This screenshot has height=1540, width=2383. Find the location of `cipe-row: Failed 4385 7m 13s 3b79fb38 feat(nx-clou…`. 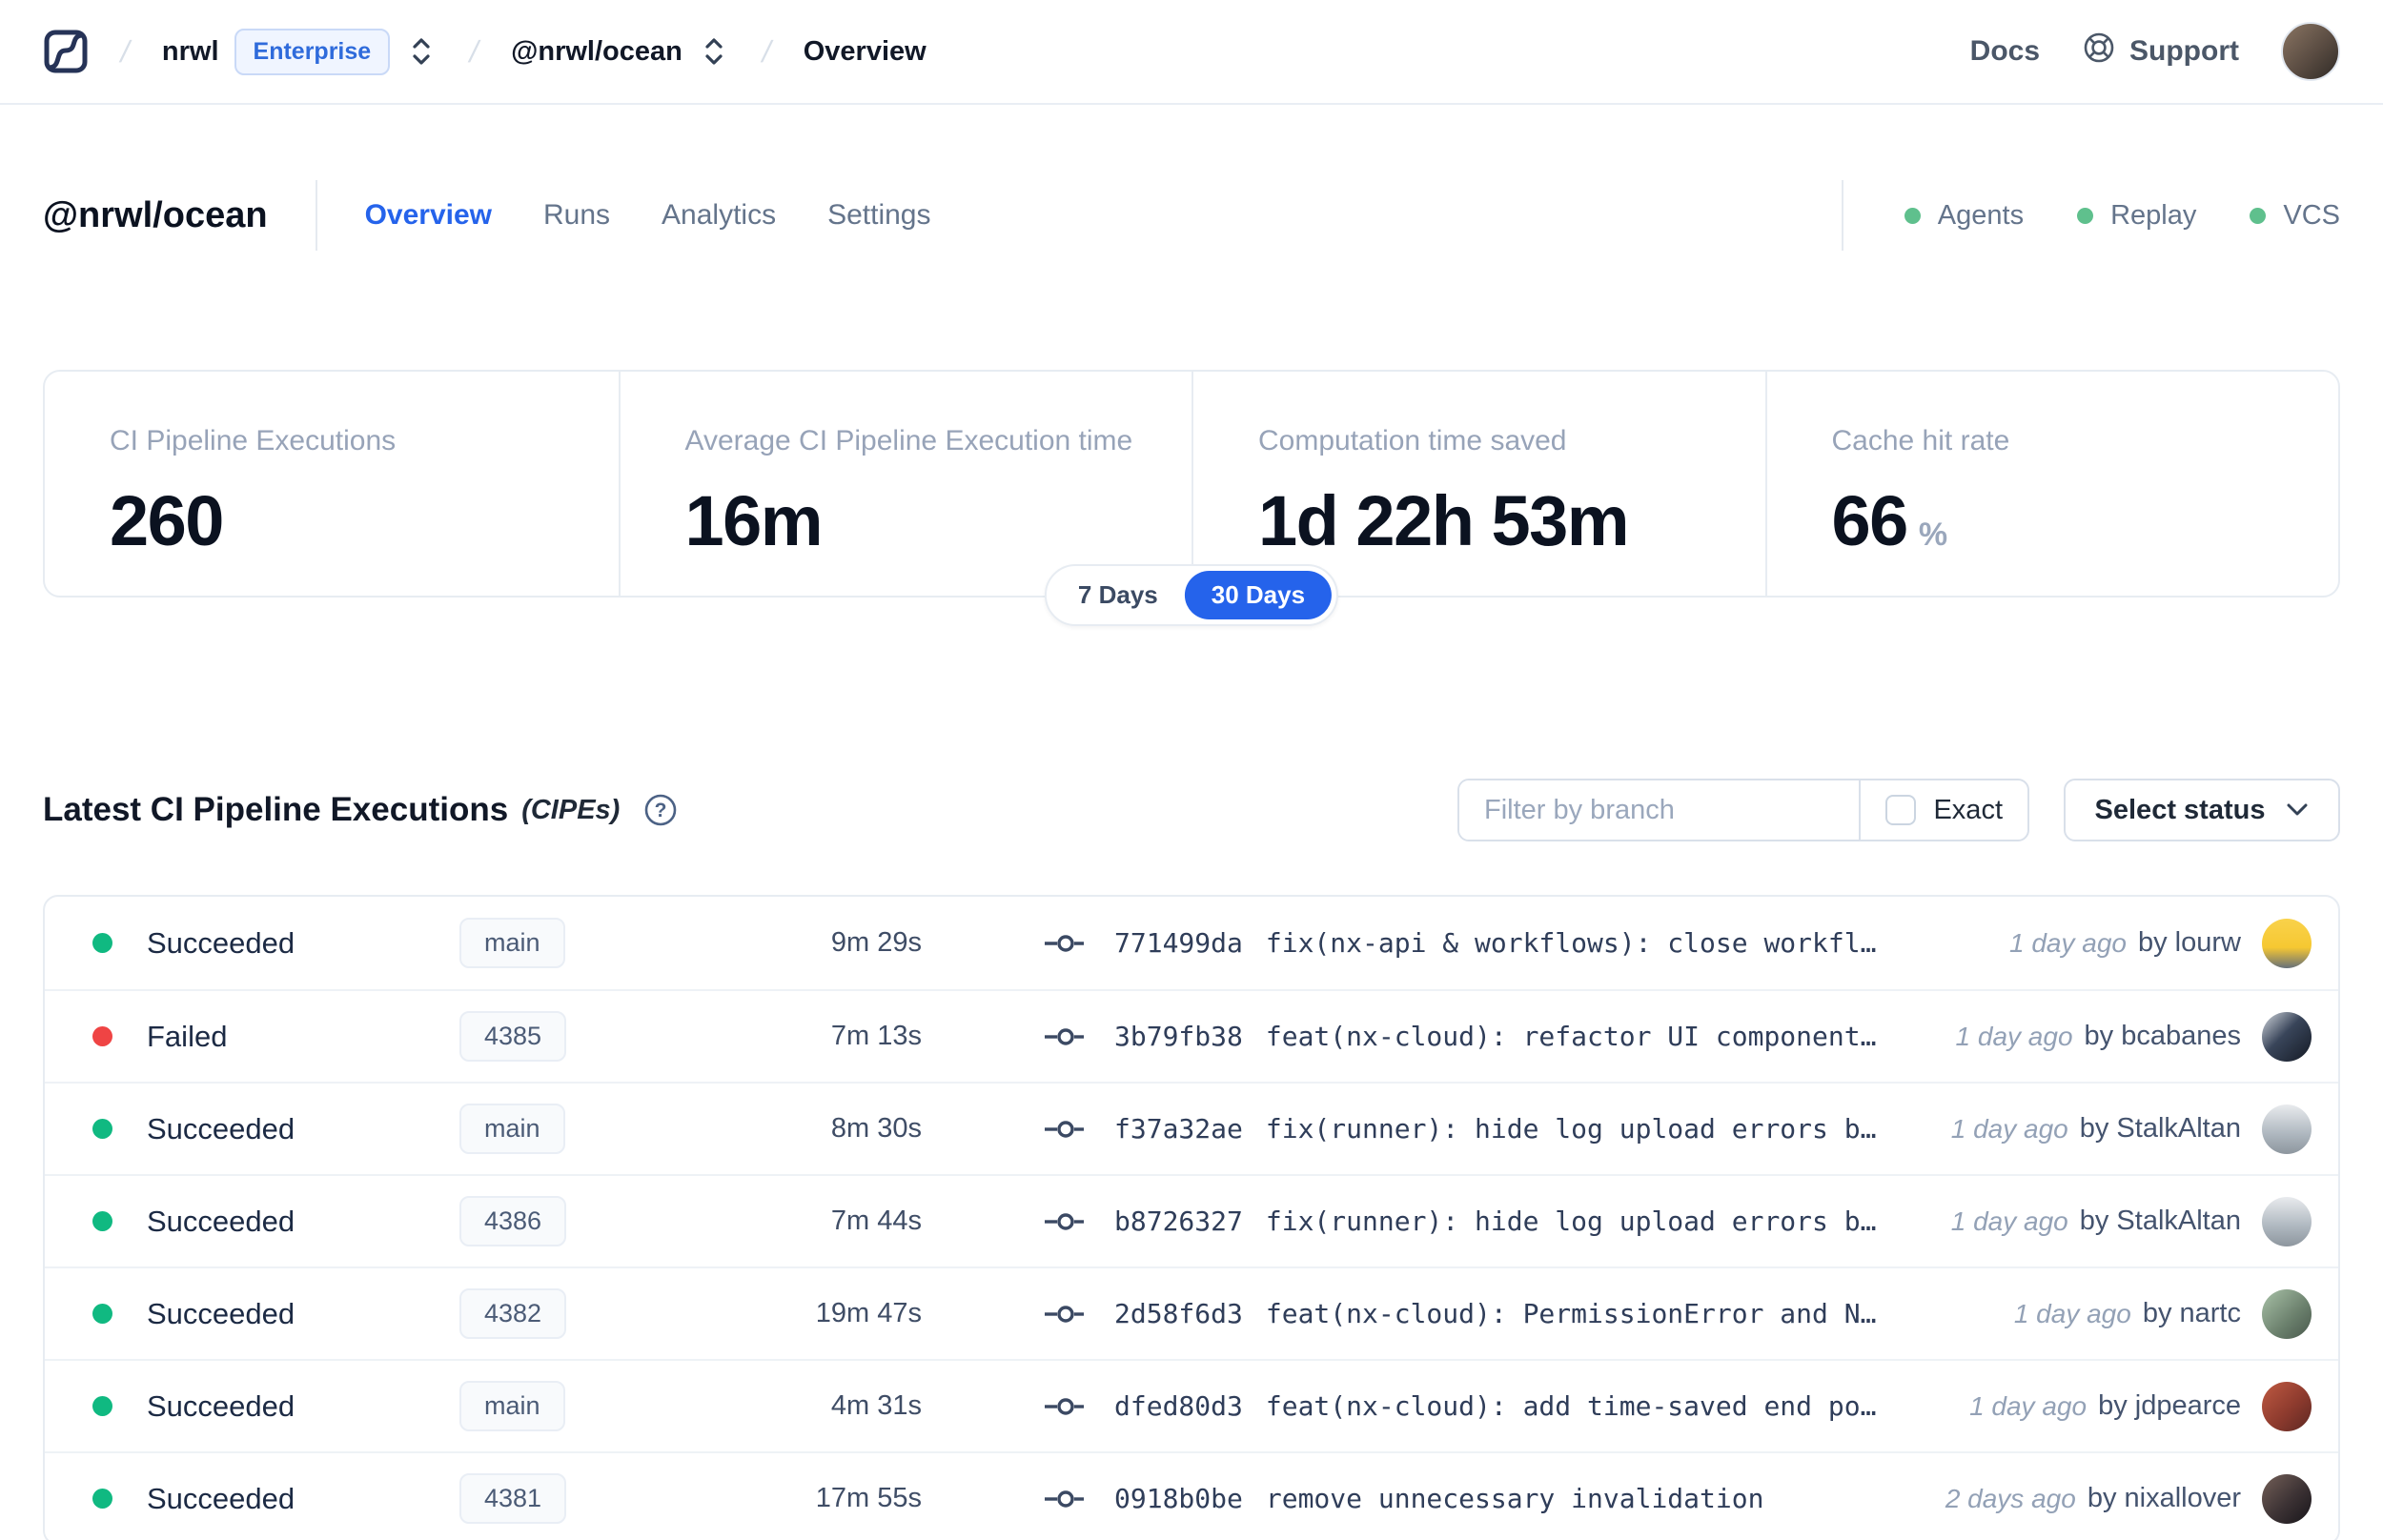

cipe-row: Failed 4385 7m 13s 3b79fb38 feat(nx-clou… is located at coordinates (1191, 1035).